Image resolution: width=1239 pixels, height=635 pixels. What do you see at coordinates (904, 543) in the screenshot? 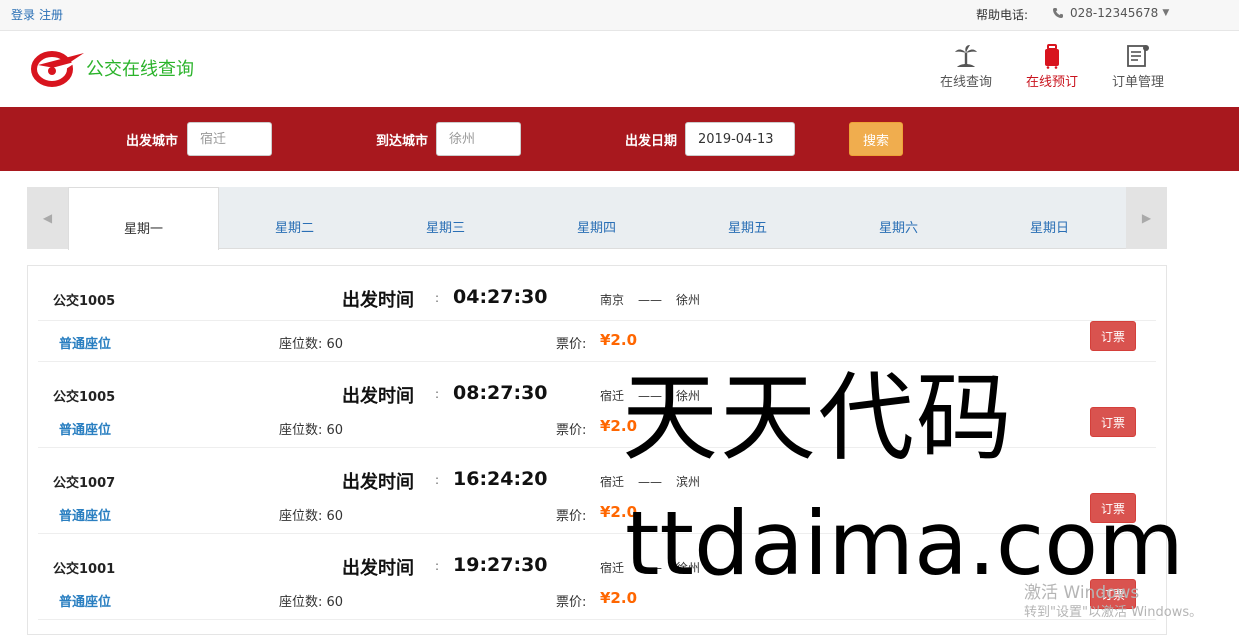
I see `watermark-url: ttdaima.com` at bounding box center [904, 543].